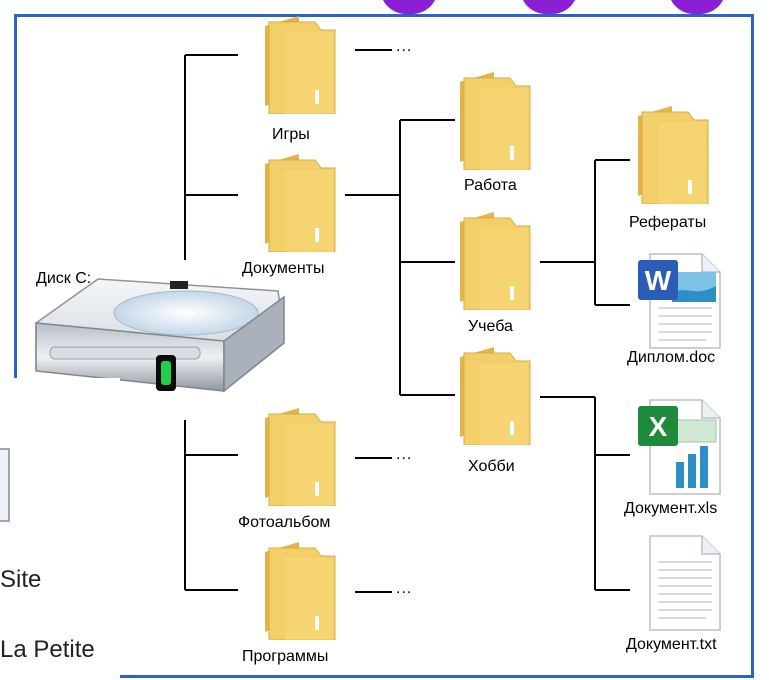 This screenshot has width=769, height=680. Describe the element at coordinates (658, 280) in the screenshot. I see `svg-text: W` at that location.